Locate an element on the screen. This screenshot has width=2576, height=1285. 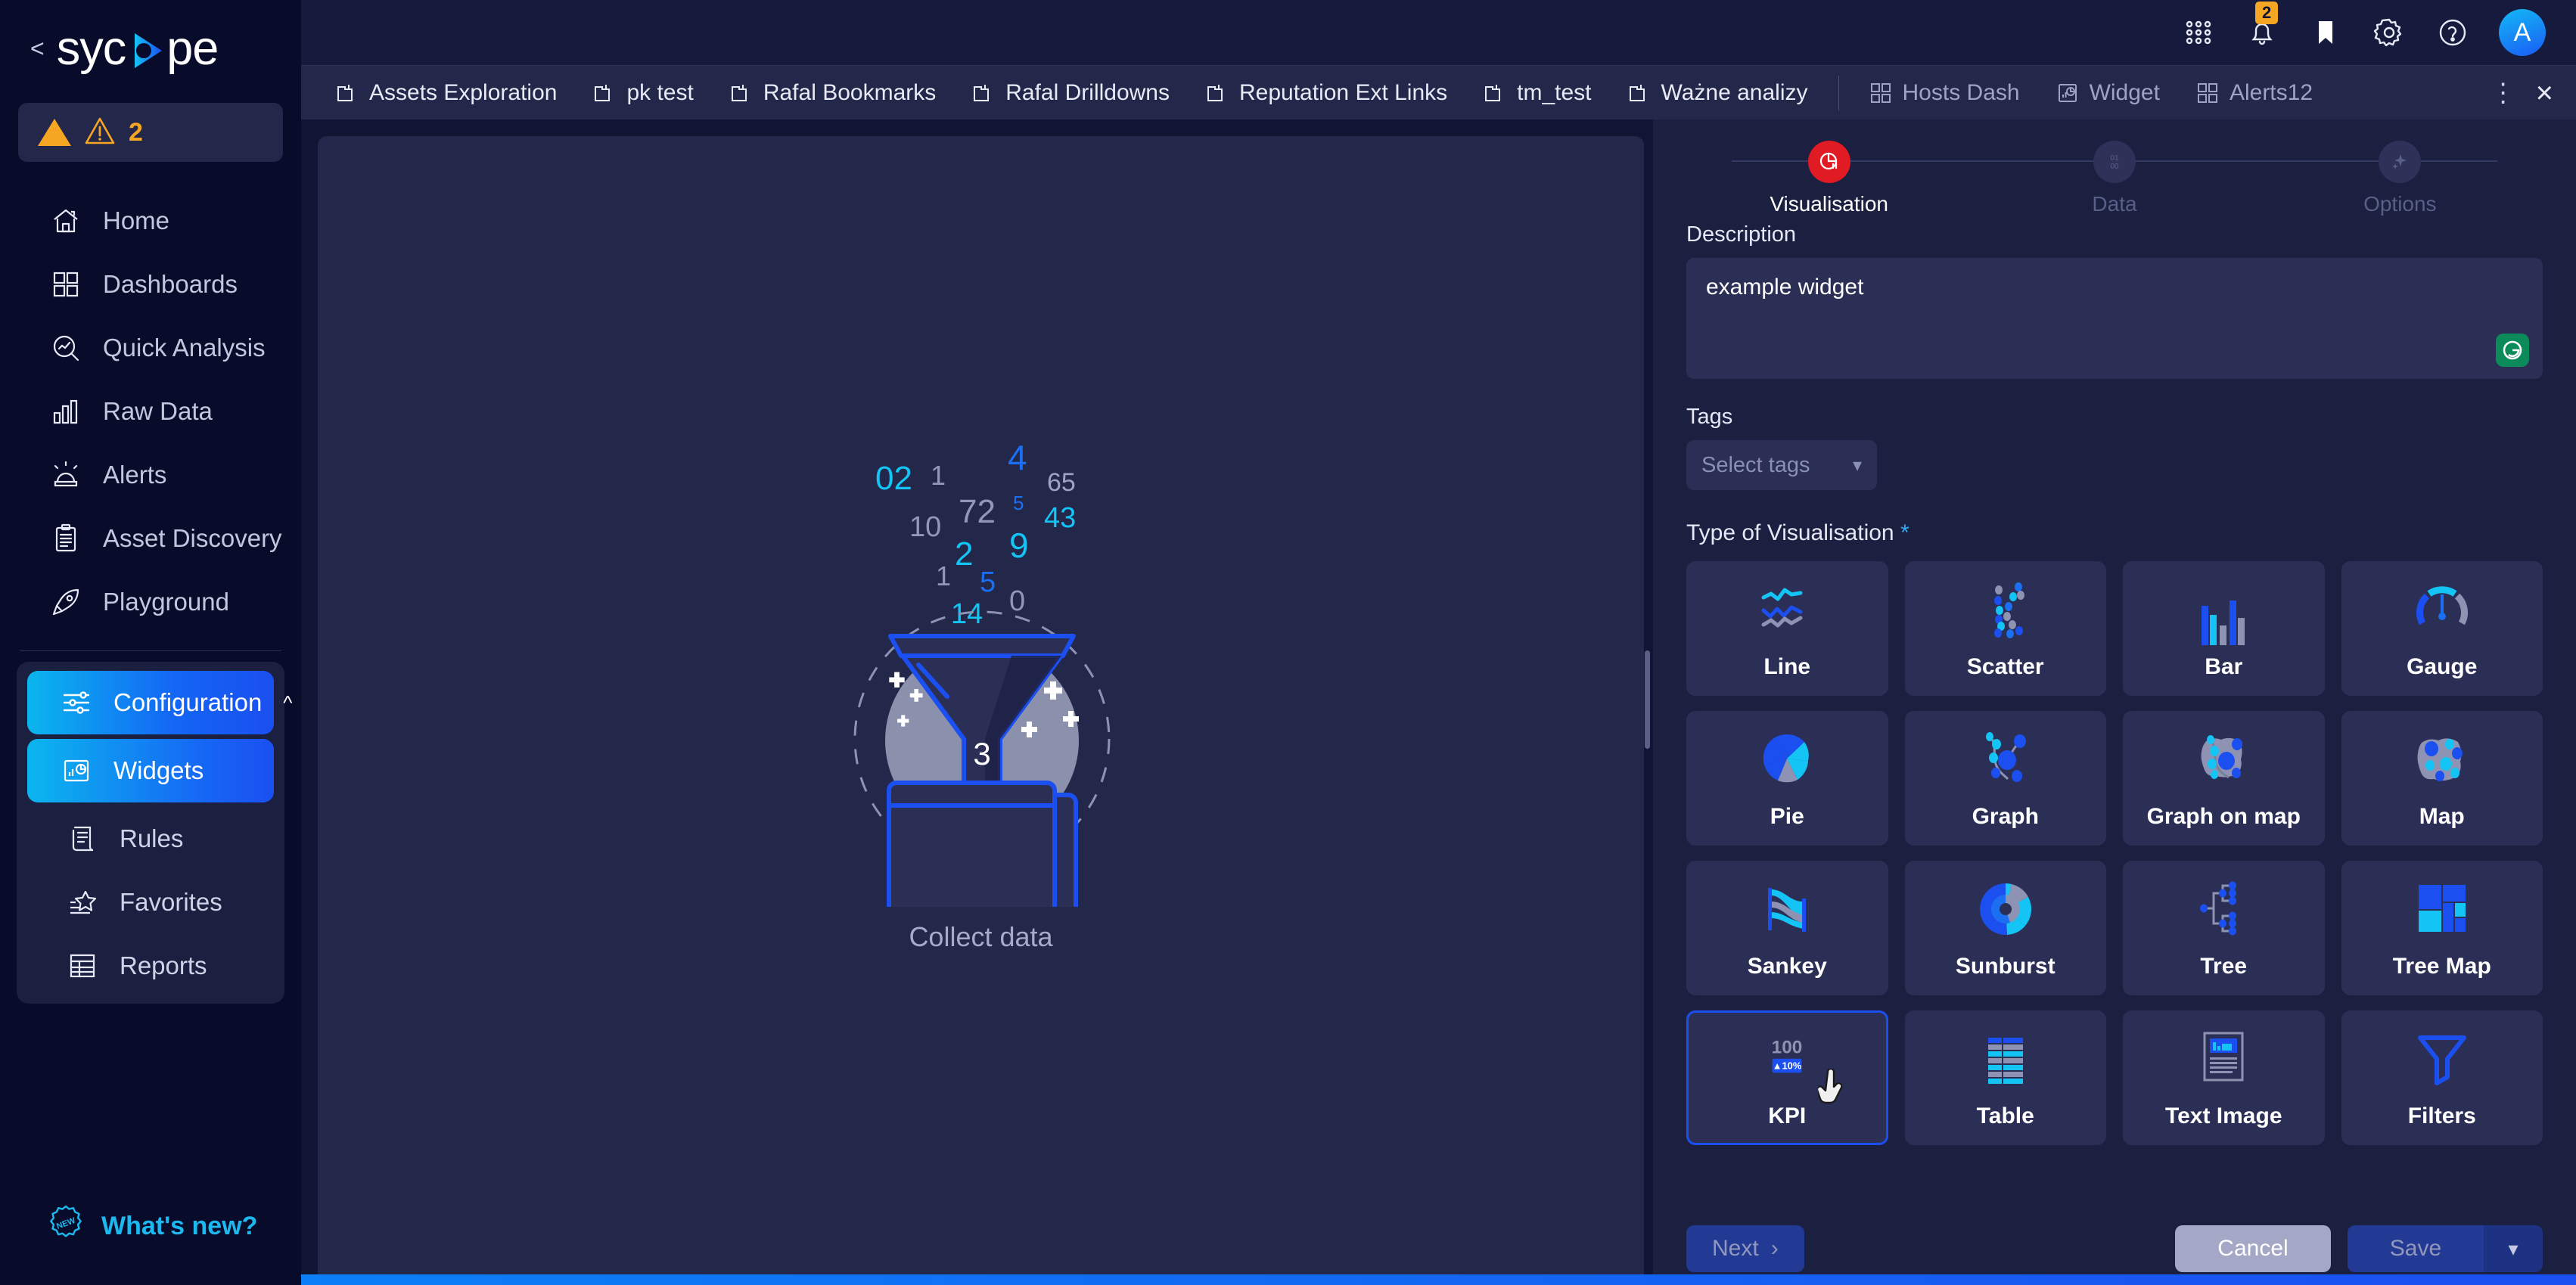
tab-label: Rafal Bookmarks is located at coordinates (850, 92).